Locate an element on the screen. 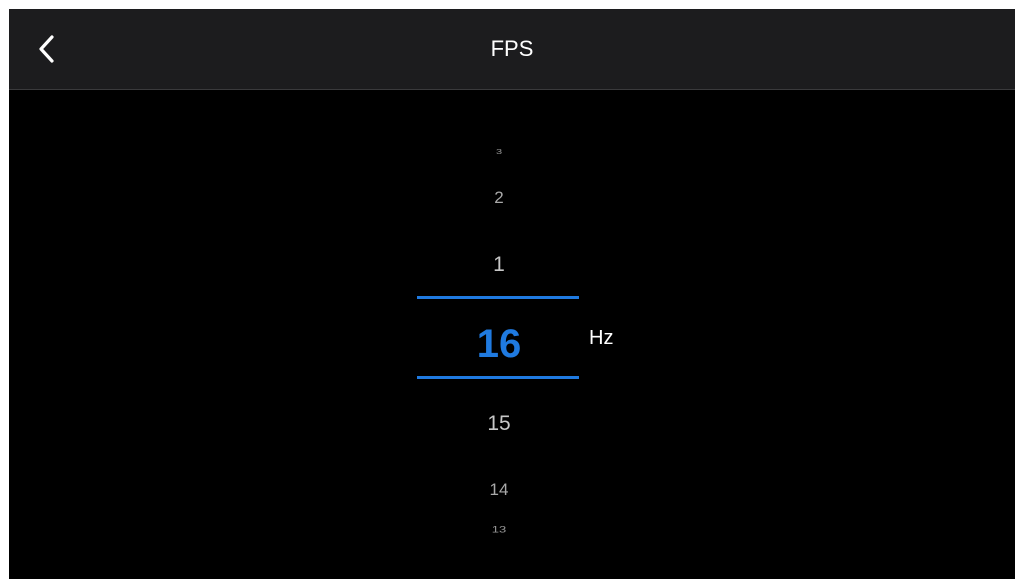 The image size is (1024, 579). selection-bottom-line is located at coordinates (498, 377).